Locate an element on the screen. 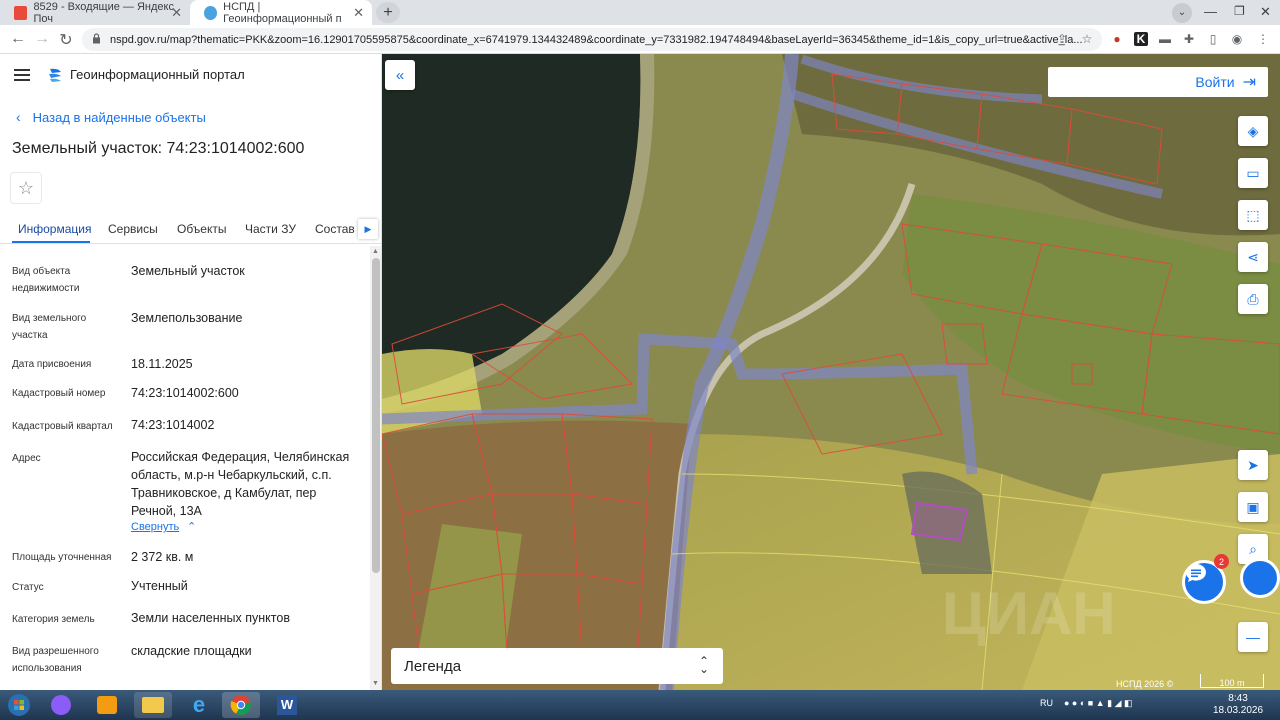 The image size is (1280, 720). locate-button: ➤ is located at coordinates (1253, 465).